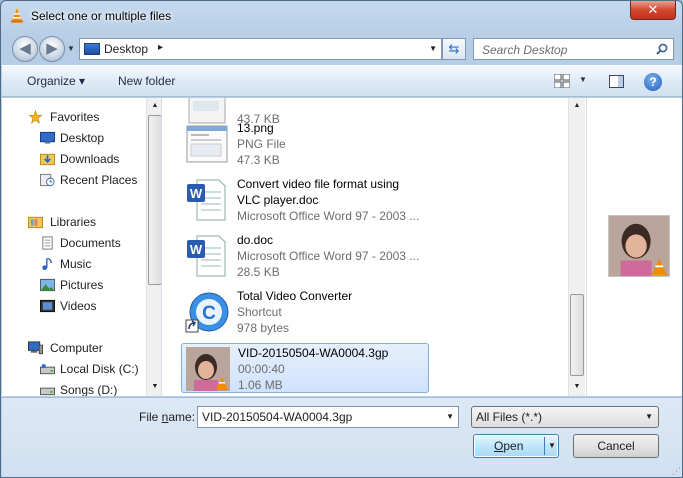 The height and width of the screenshot is (478, 683). What do you see at coordinates (260, 49) in the screenshot?
I see `address-bar: Desktop ▸ ▼` at bounding box center [260, 49].